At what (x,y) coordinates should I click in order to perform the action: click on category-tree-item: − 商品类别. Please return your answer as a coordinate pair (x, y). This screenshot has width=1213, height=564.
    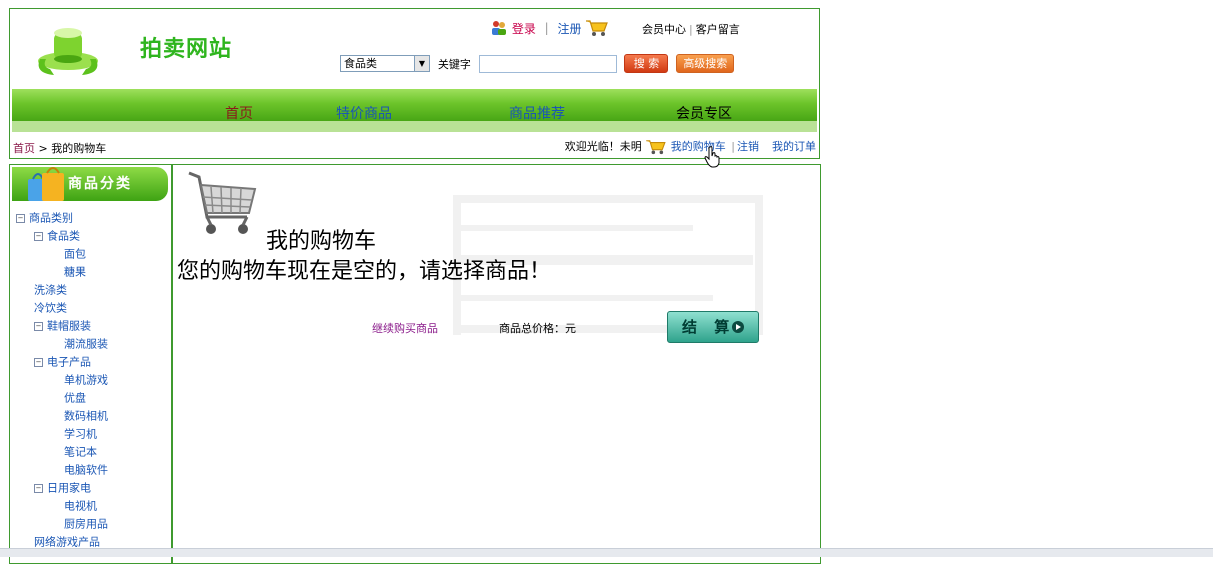
    Looking at the image, I should click on (44, 218).